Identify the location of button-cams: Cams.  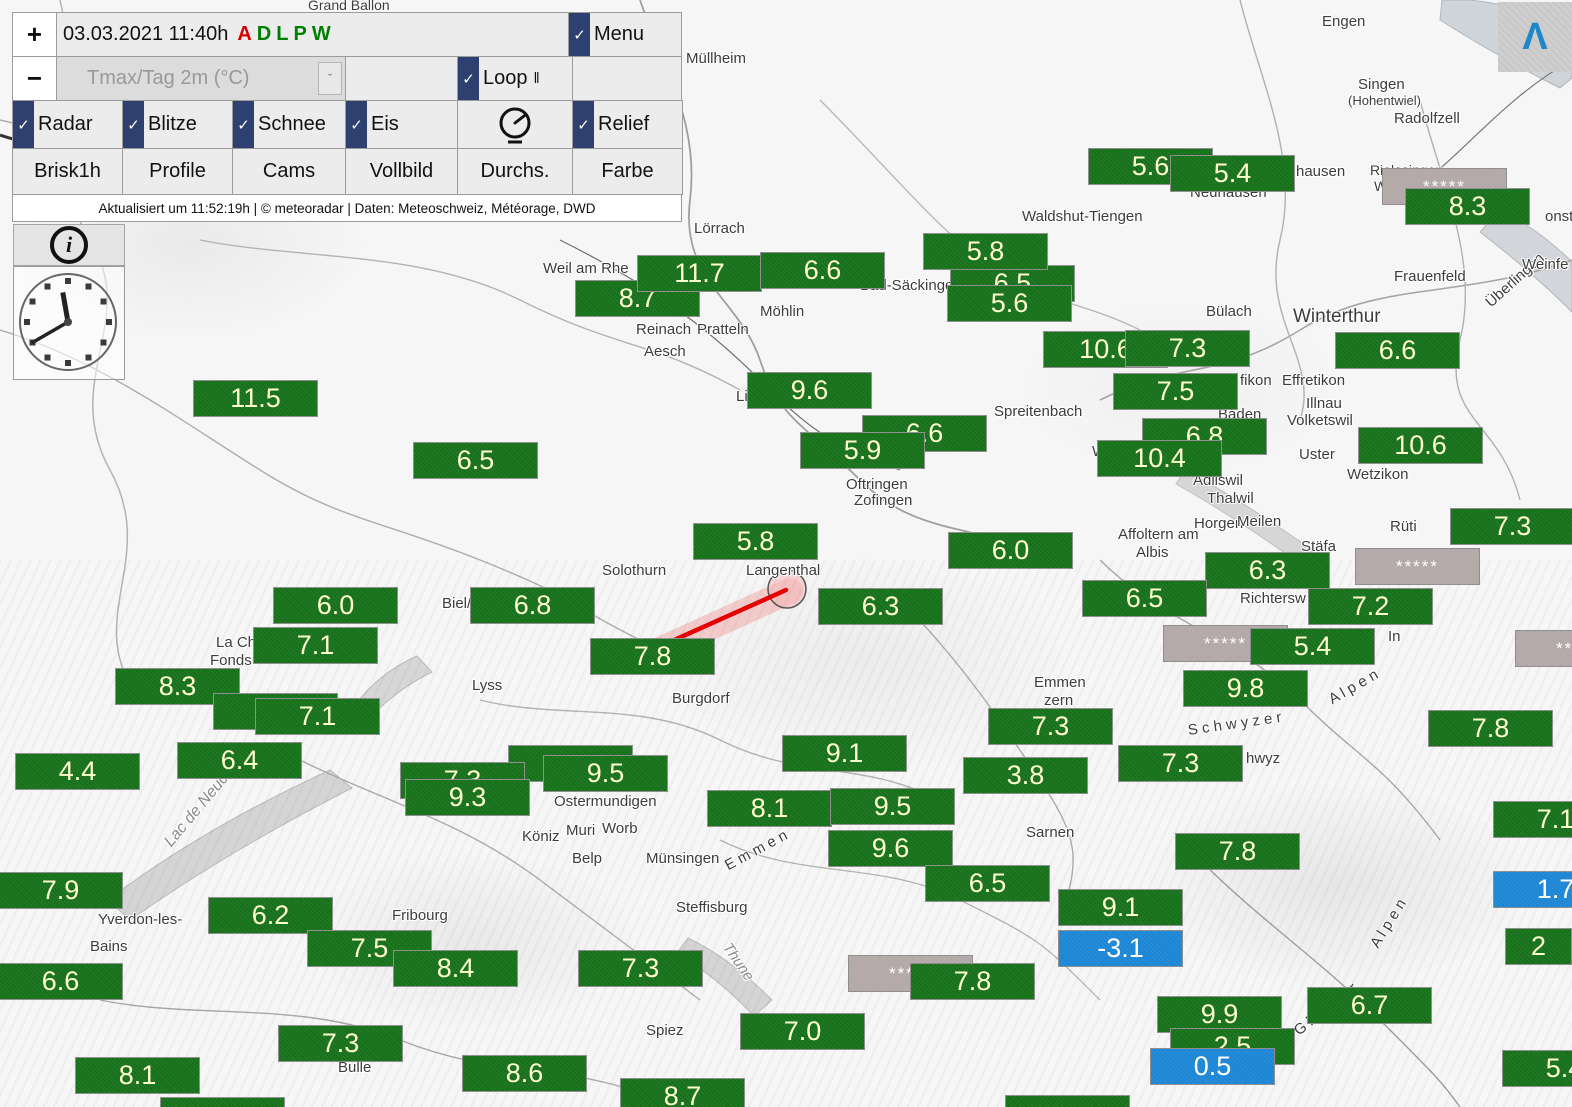
(289, 171).